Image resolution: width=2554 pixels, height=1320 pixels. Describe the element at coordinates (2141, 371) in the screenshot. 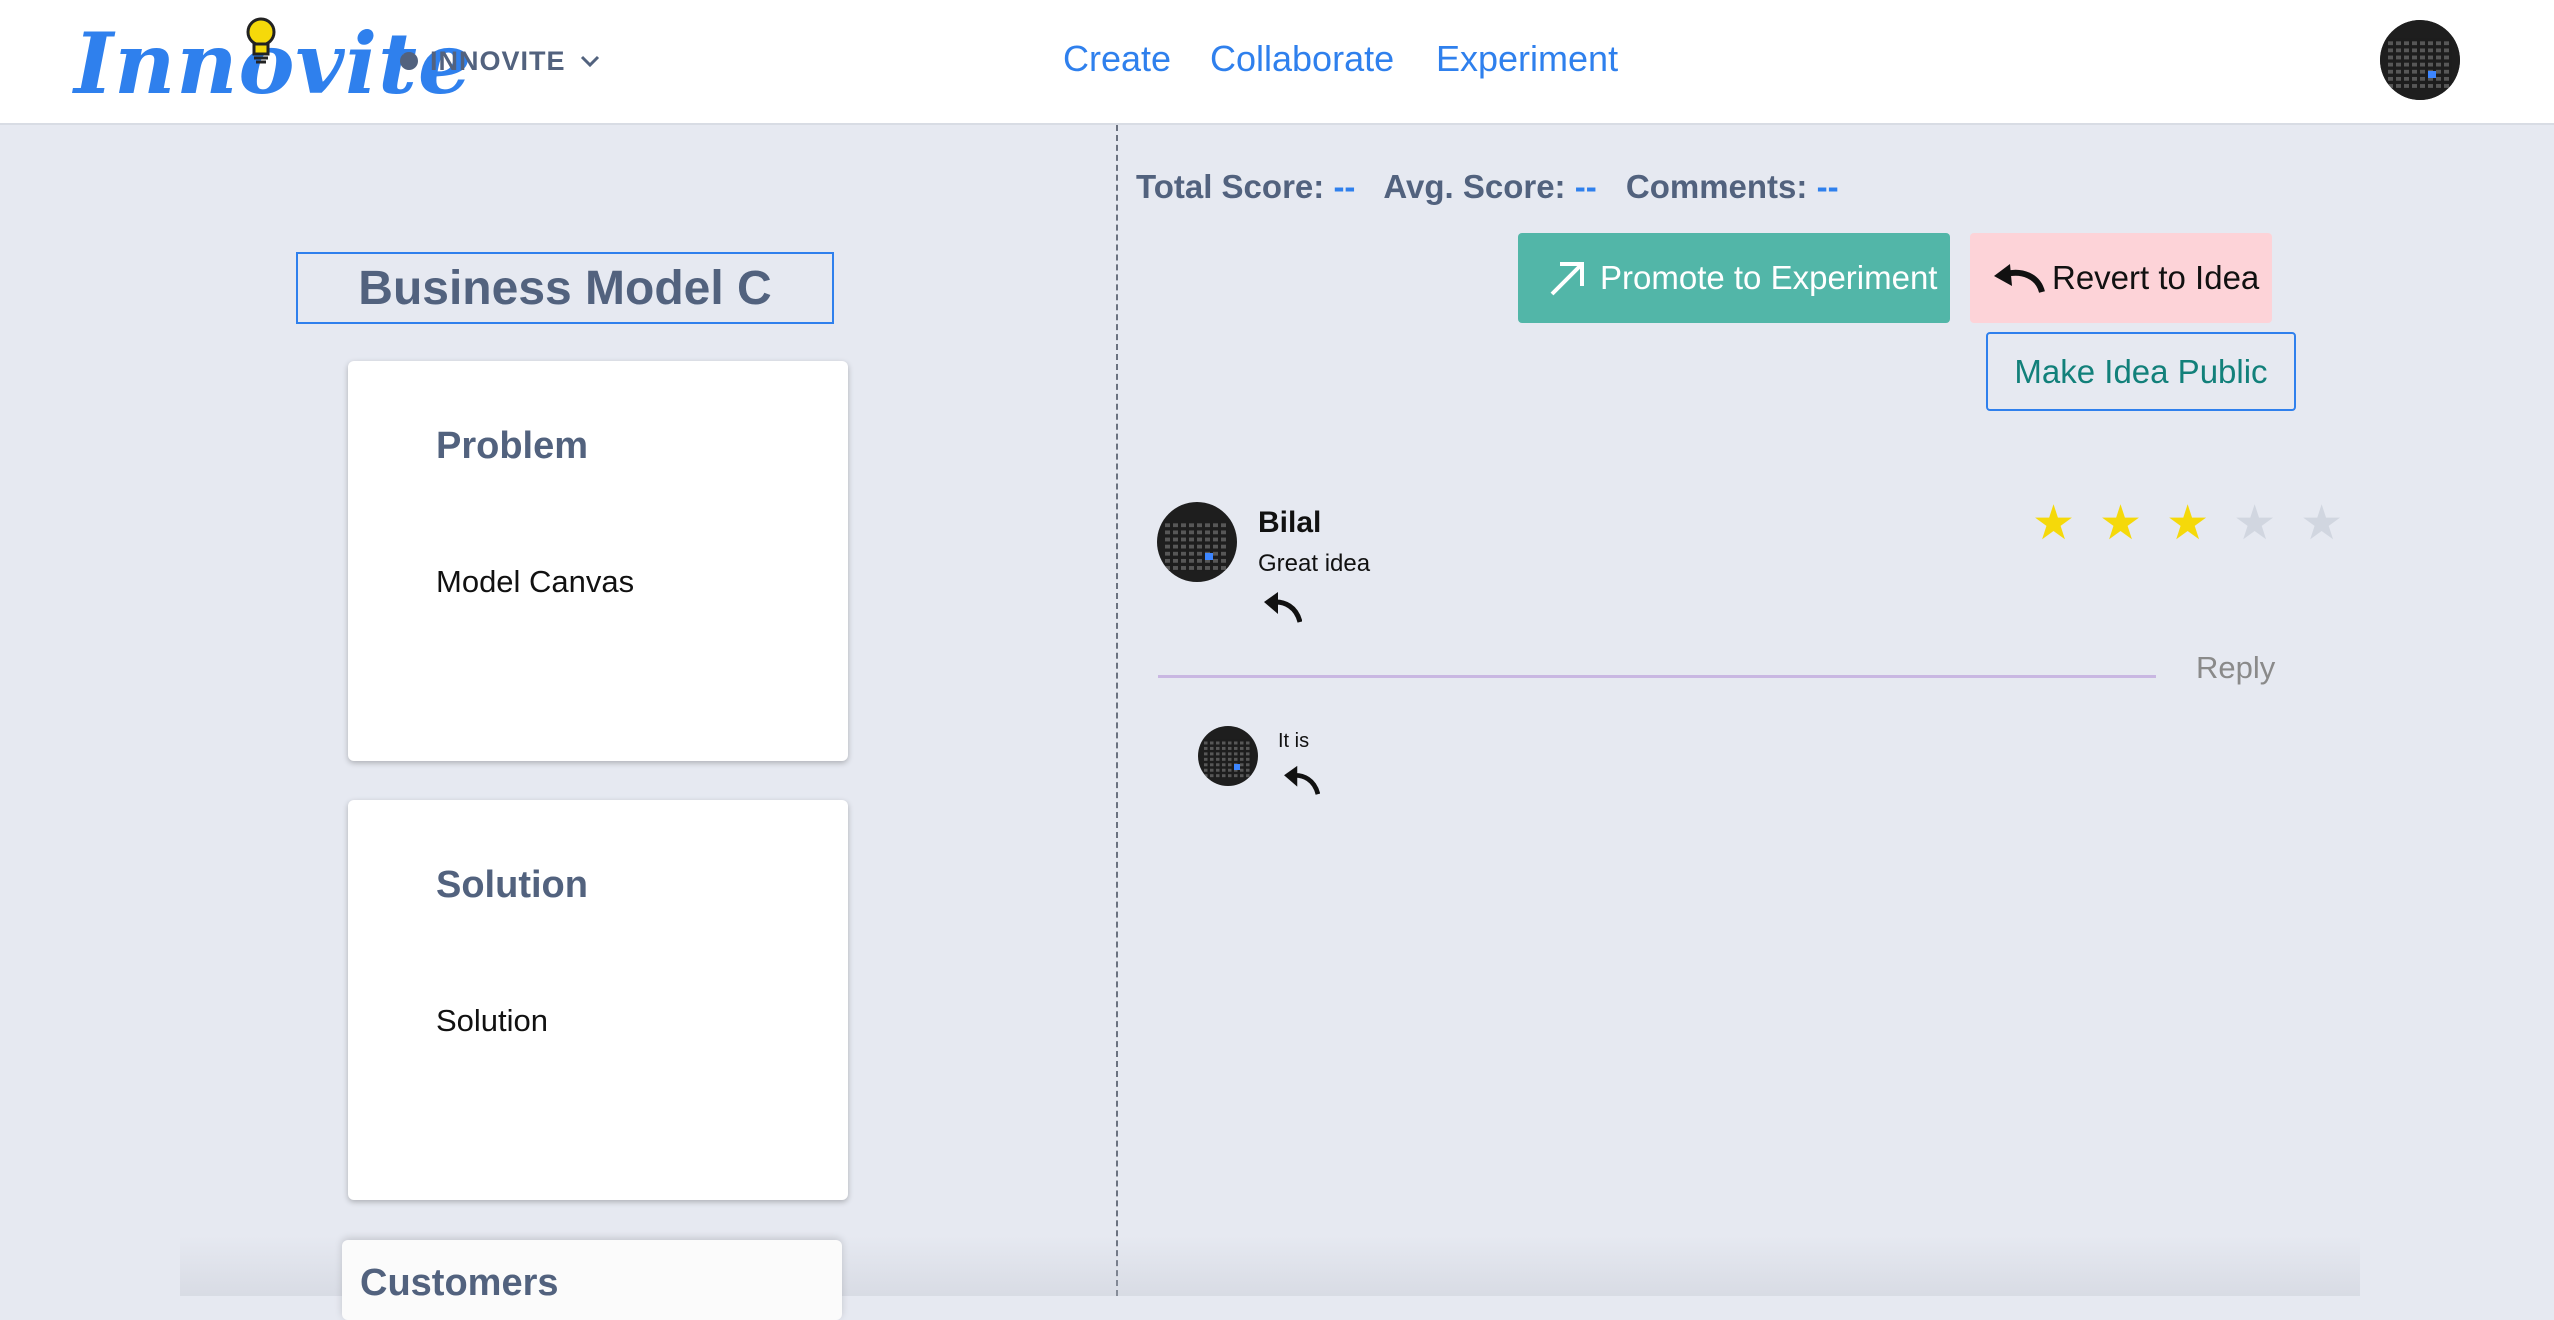

I see `make-idea-public-button: Make Idea Public` at that location.